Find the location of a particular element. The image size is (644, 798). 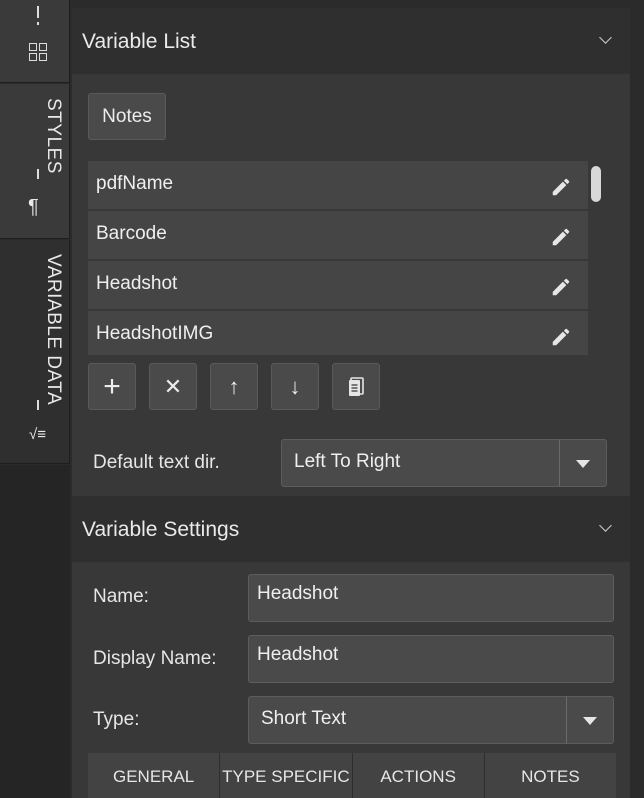

copy-icon is located at coordinates (356, 386).